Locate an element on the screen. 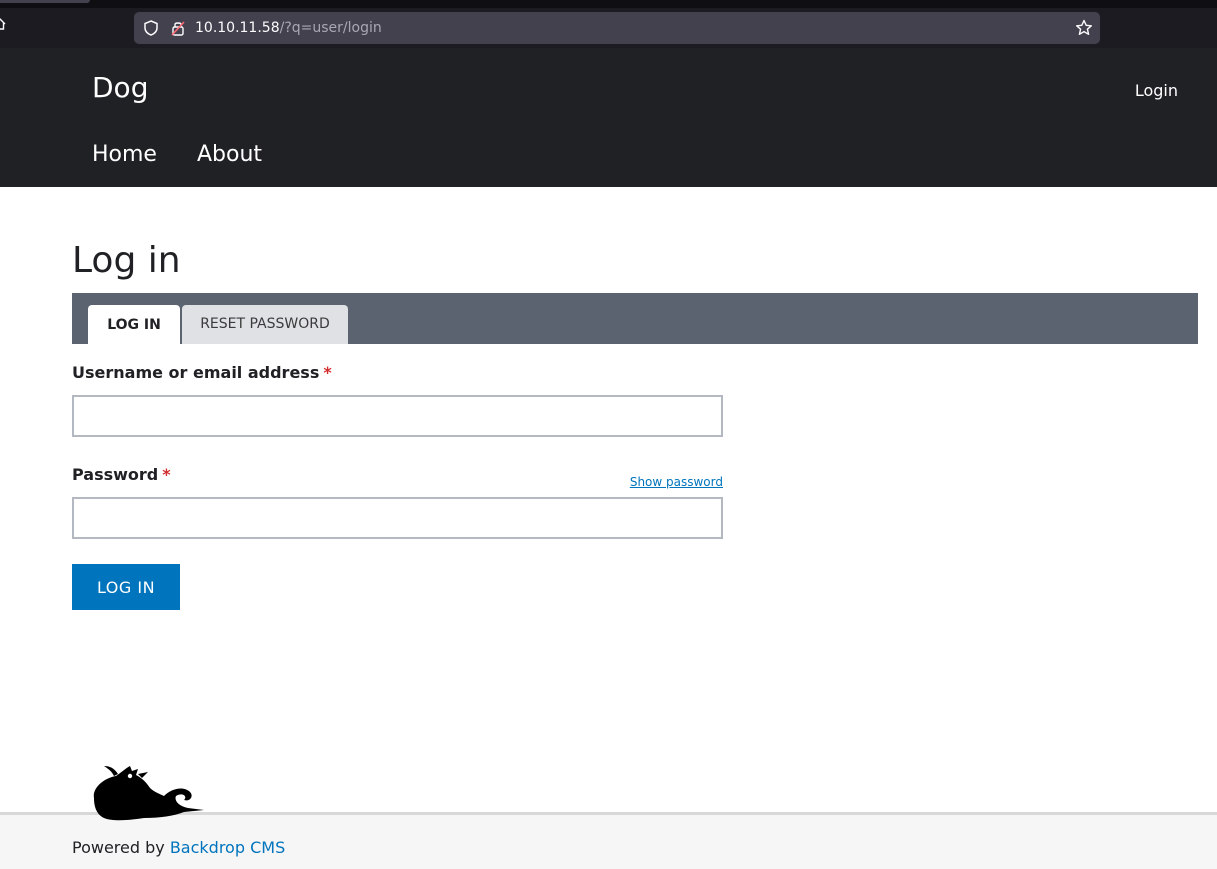 The height and width of the screenshot is (869, 1217). browser-toolbar: 10.10.11.58/?q=user/login is located at coordinates (608, 24).